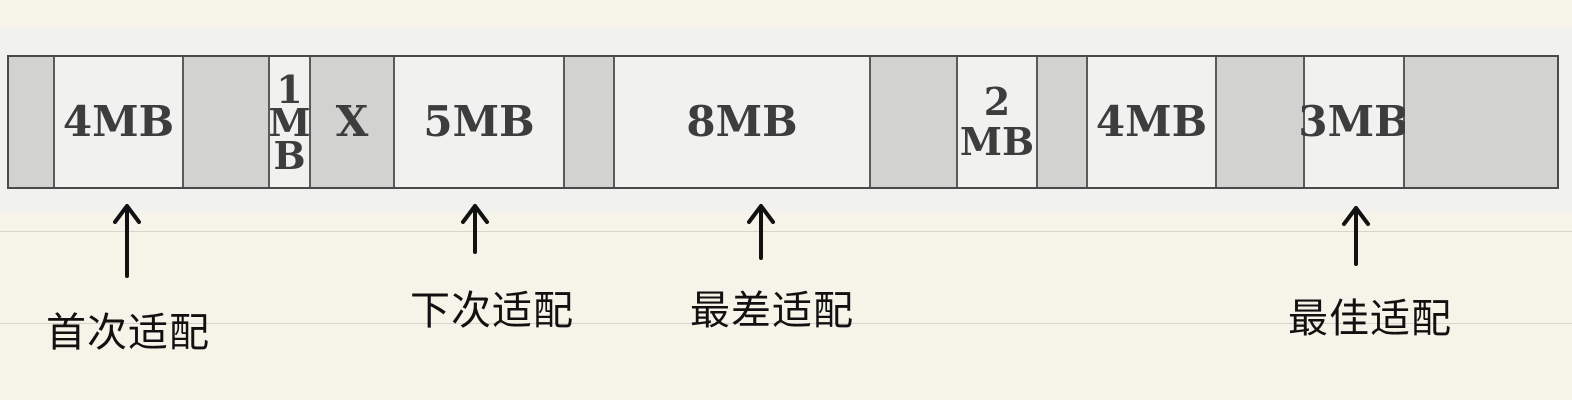 The height and width of the screenshot is (400, 1572). What do you see at coordinates (353, 122) in the screenshot?
I see `new-request-block-x: X` at bounding box center [353, 122].